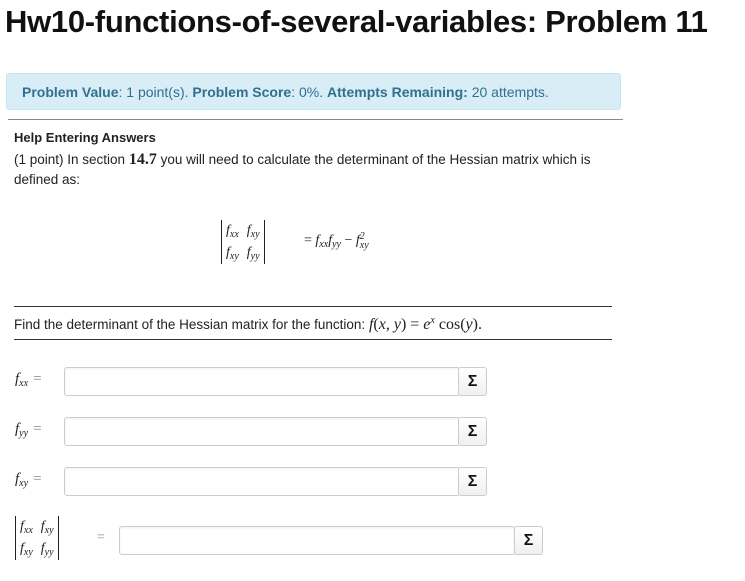 The width and height of the screenshot is (745, 581). What do you see at coordinates (528, 540) in the screenshot?
I see `determinant-equation-editor-button: Σ` at bounding box center [528, 540].